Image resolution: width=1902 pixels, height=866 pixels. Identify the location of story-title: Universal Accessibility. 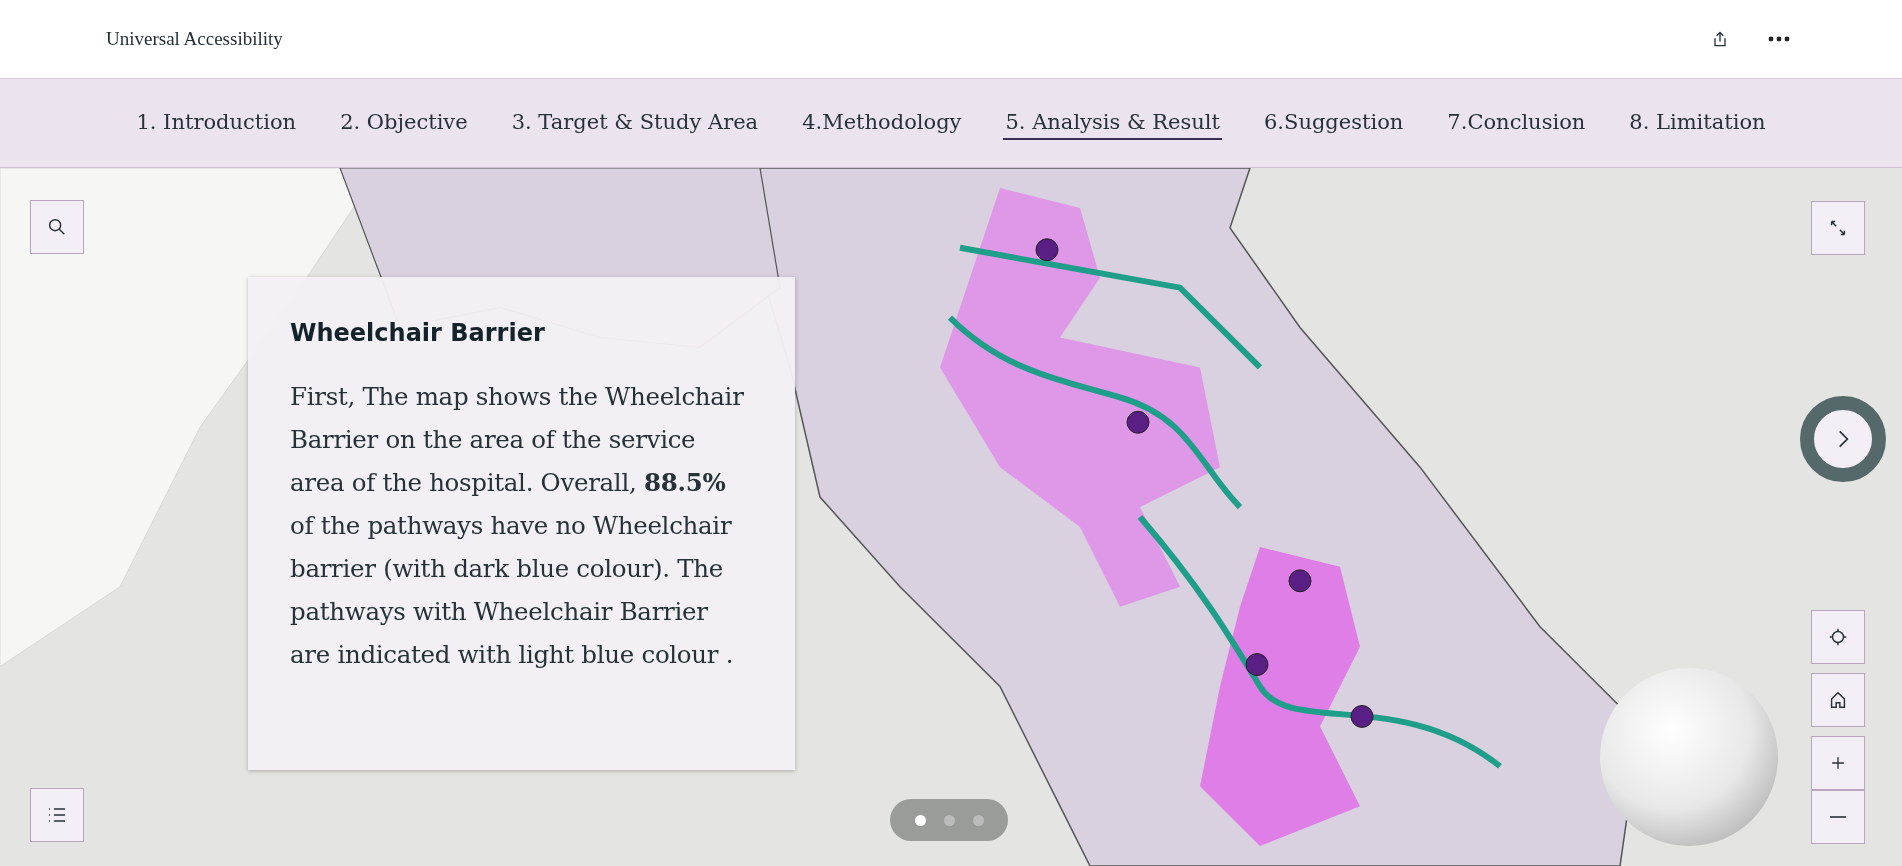
(195, 39).